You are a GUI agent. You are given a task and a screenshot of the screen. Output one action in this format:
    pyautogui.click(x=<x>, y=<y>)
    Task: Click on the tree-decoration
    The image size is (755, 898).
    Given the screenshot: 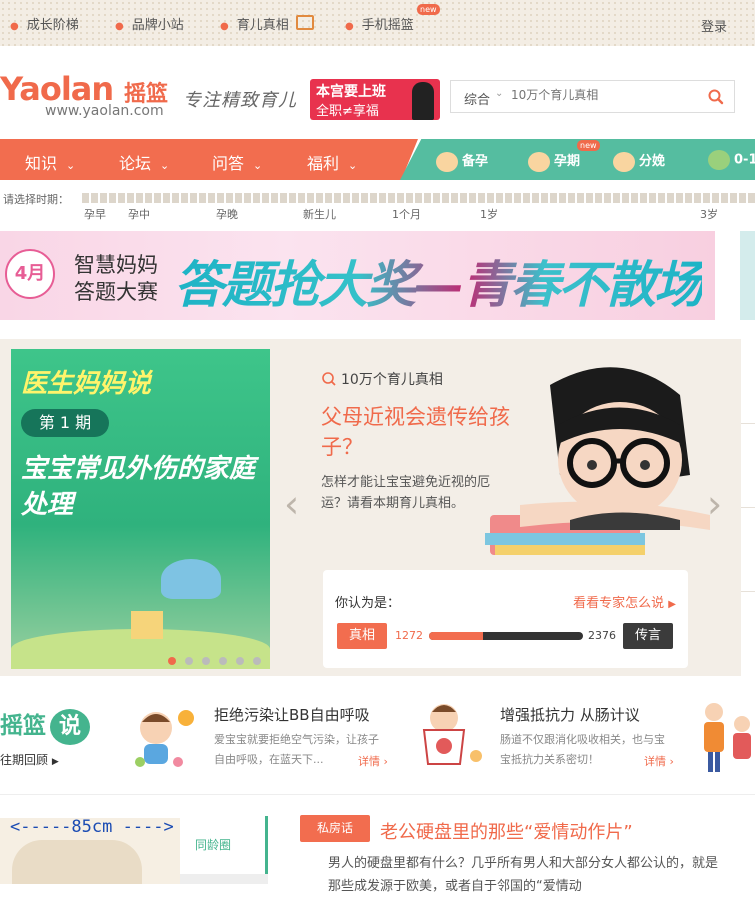 What is the action you would take?
    pyautogui.click(x=191, y=579)
    